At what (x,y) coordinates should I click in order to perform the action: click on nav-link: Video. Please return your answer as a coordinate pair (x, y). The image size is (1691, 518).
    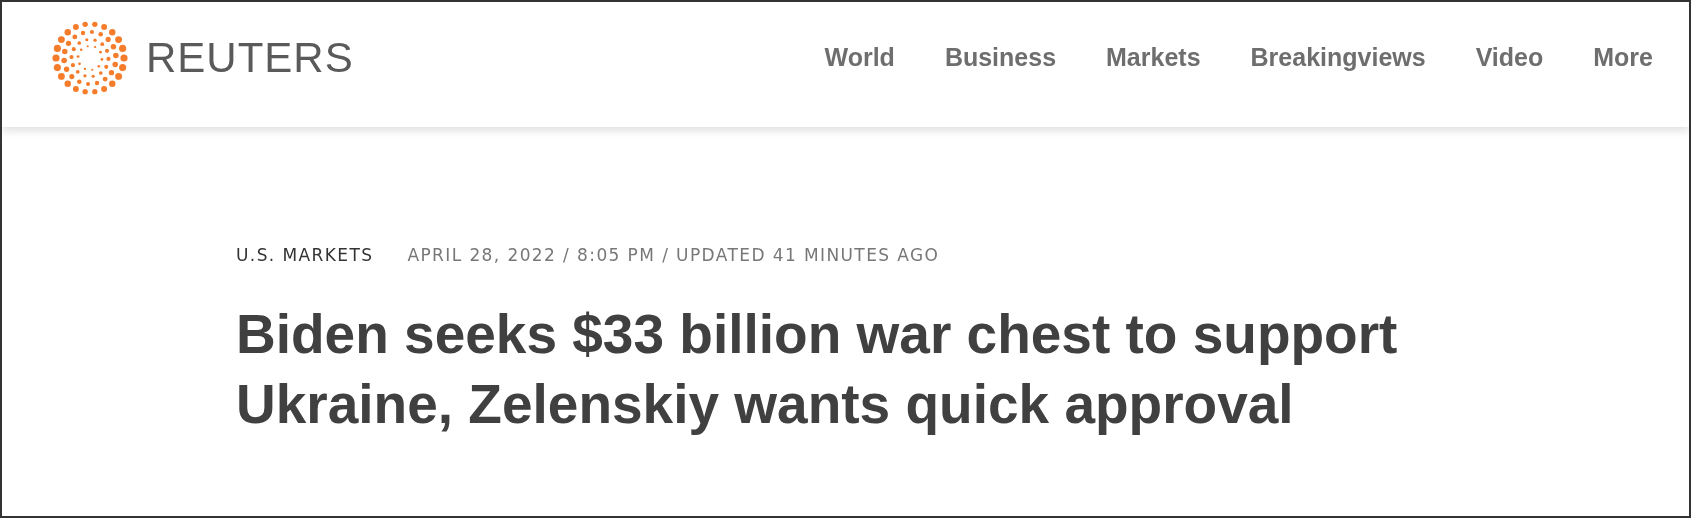
    Looking at the image, I should click on (1509, 57).